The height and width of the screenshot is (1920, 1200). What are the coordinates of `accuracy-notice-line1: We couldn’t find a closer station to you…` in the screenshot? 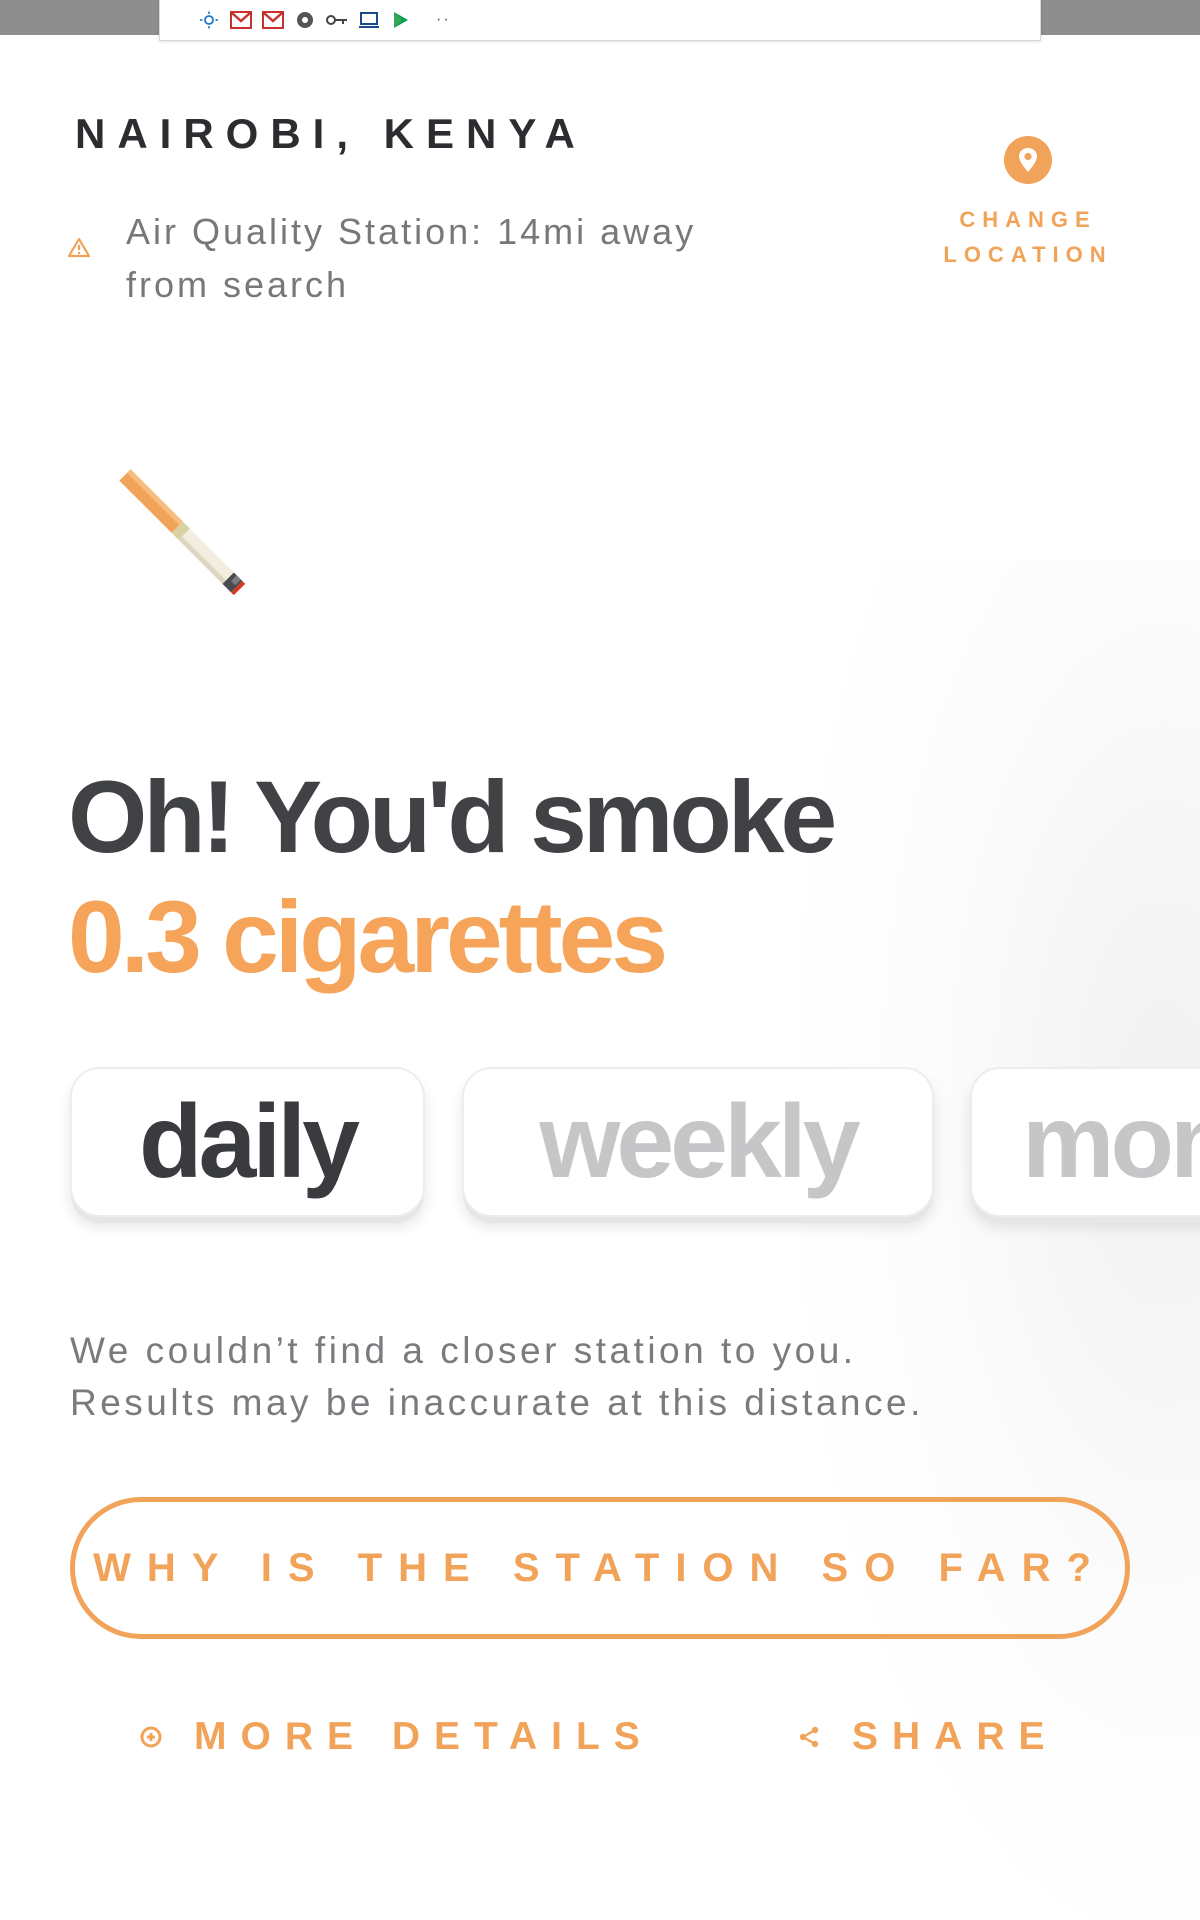 It's located at (463, 1350).